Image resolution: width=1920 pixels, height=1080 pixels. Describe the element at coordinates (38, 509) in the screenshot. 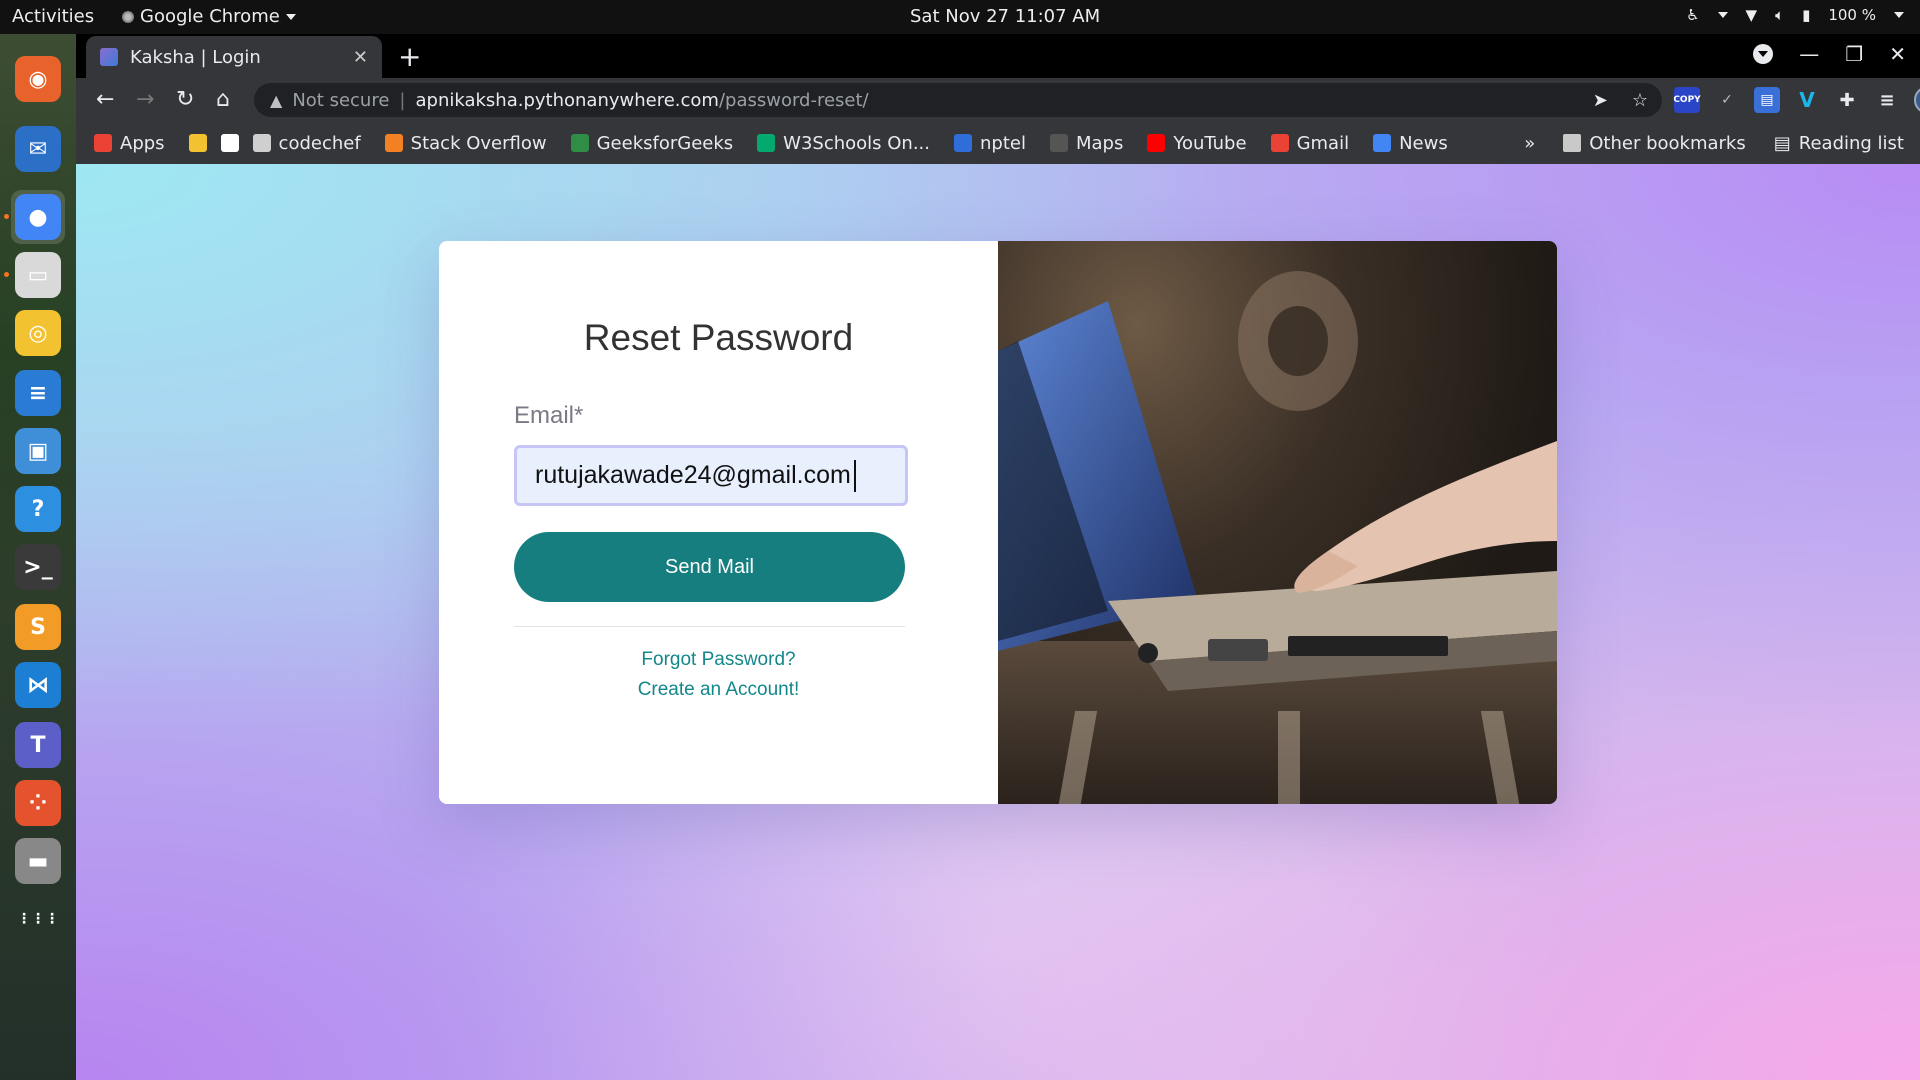

I see `dock-item: ?` at that location.